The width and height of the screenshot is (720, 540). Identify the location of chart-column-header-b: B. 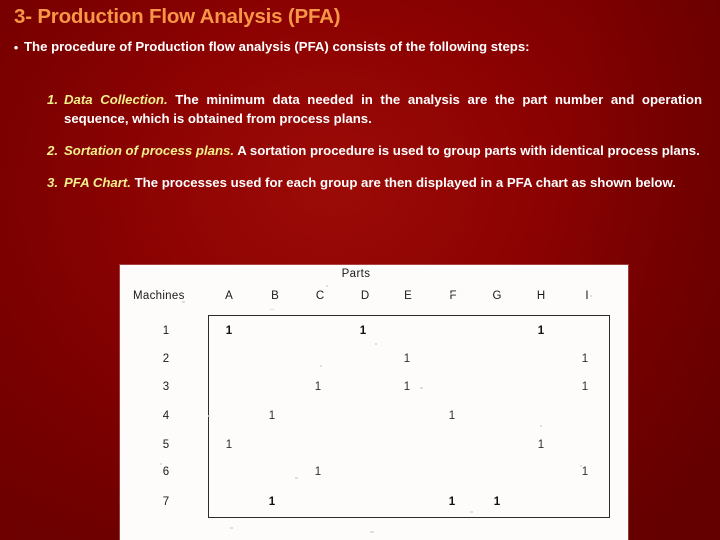
(275, 296).